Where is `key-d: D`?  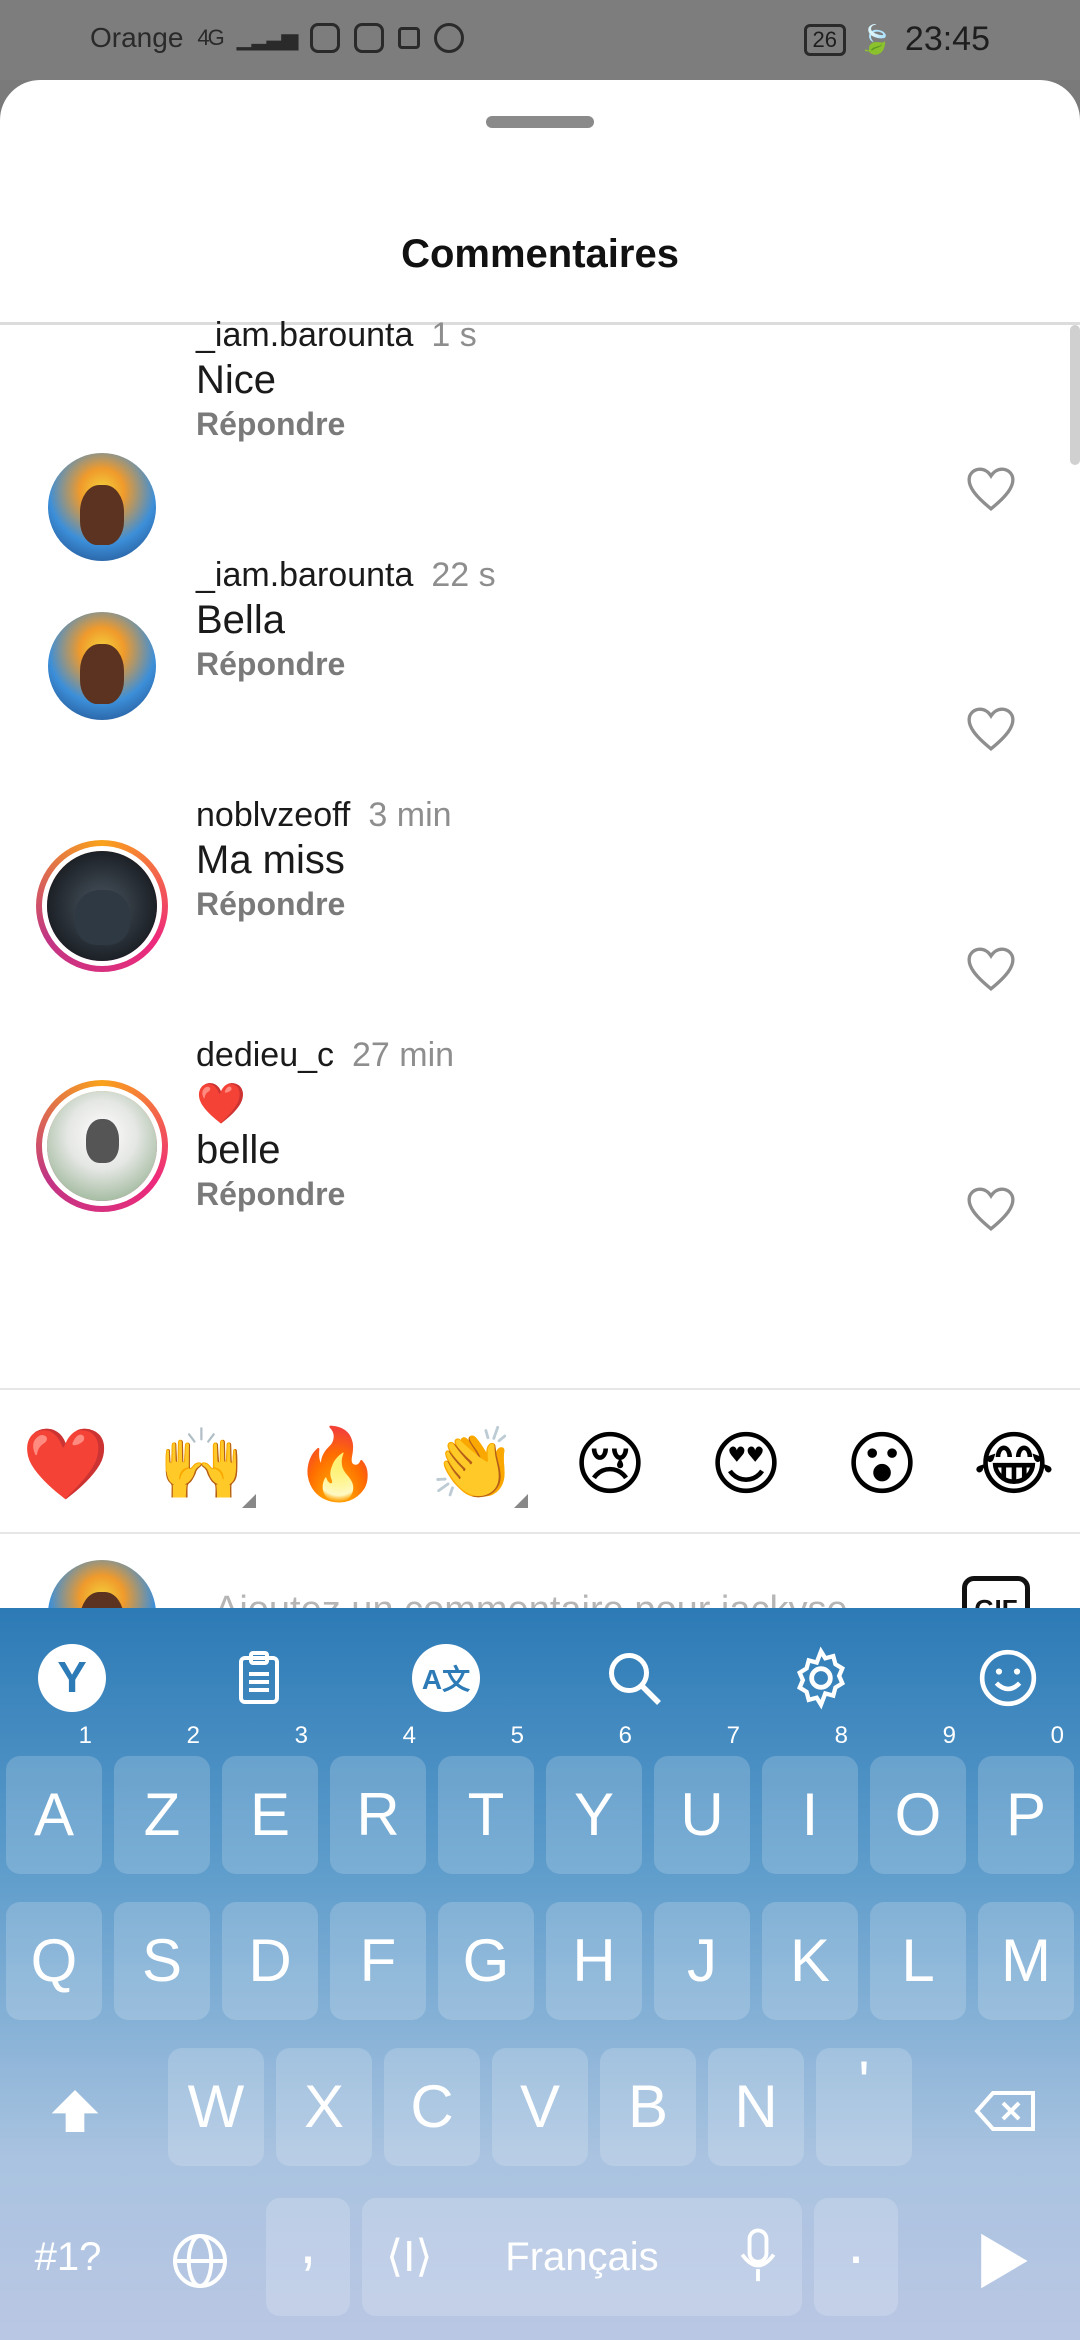
key-d: D is located at coordinates (270, 1961).